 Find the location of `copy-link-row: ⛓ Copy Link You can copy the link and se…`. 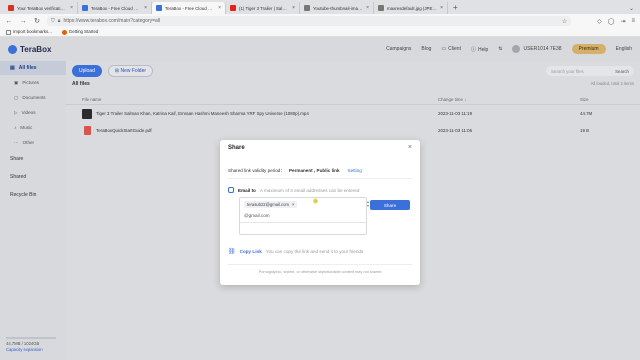

copy-link-row: ⛓ Copy Link You can copy the link and se… is located at coordinates (295, 251).